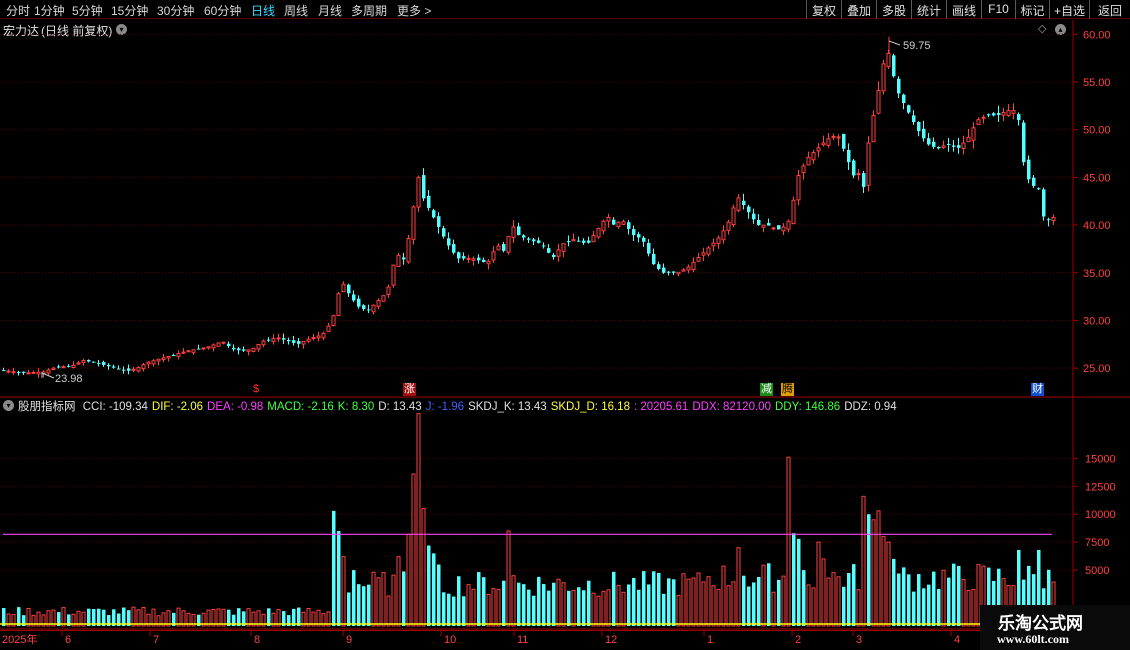  Describe the element at coordinates (823, 9) in the screenshot. I see `adjust-button: 复权` at that location.